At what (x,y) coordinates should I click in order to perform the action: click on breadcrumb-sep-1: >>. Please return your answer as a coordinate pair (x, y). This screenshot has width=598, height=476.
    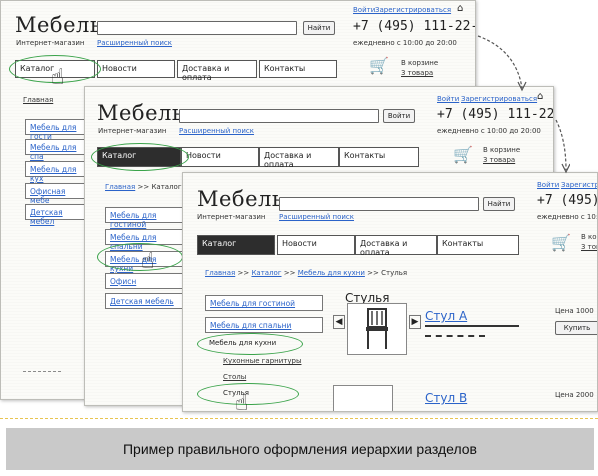
    Looking at the image, I should click on (243, 273).